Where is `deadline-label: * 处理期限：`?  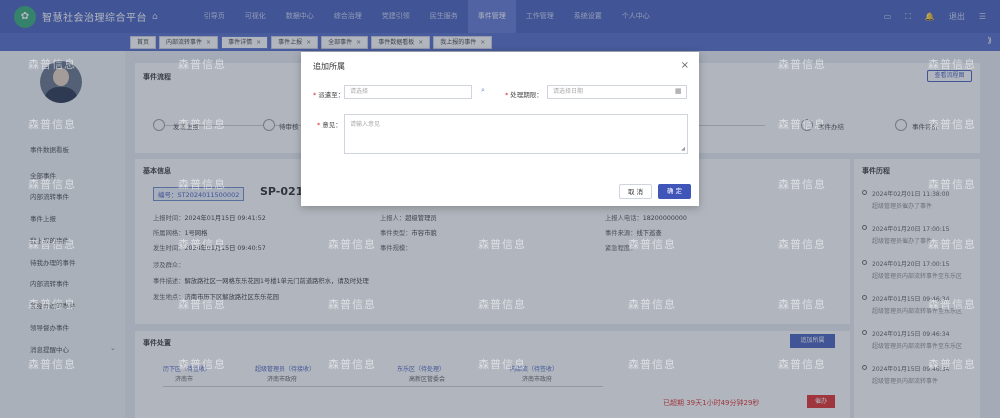 deadline-label: * 处理期限： is located at coordinates (524, 95).